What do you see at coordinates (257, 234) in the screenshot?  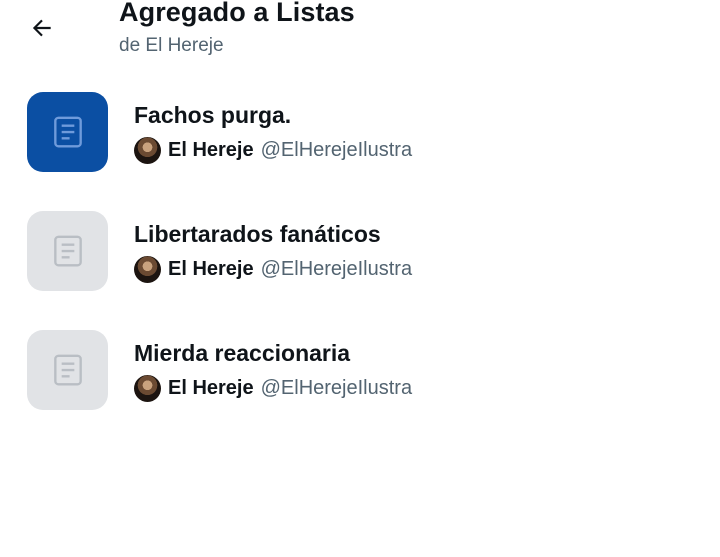 I see `list-name: Libertarados fanáticos` at bounding box center [257, 234].